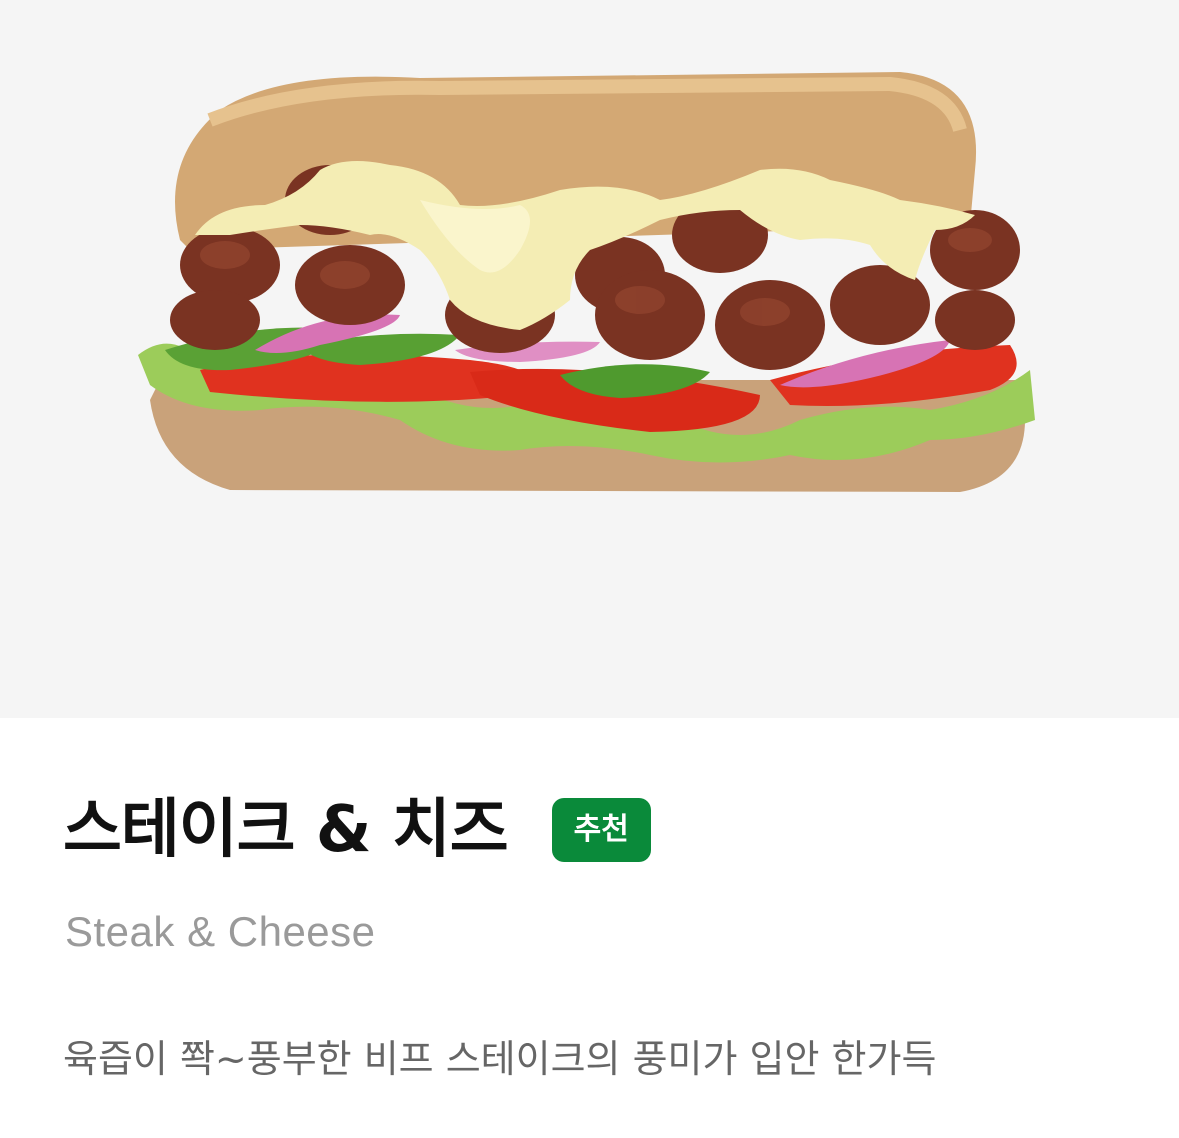 The height and width of the screenshot is (1138, 1179). I want to click on product-title: 스테이크 & 치즈, so click(286, 830).